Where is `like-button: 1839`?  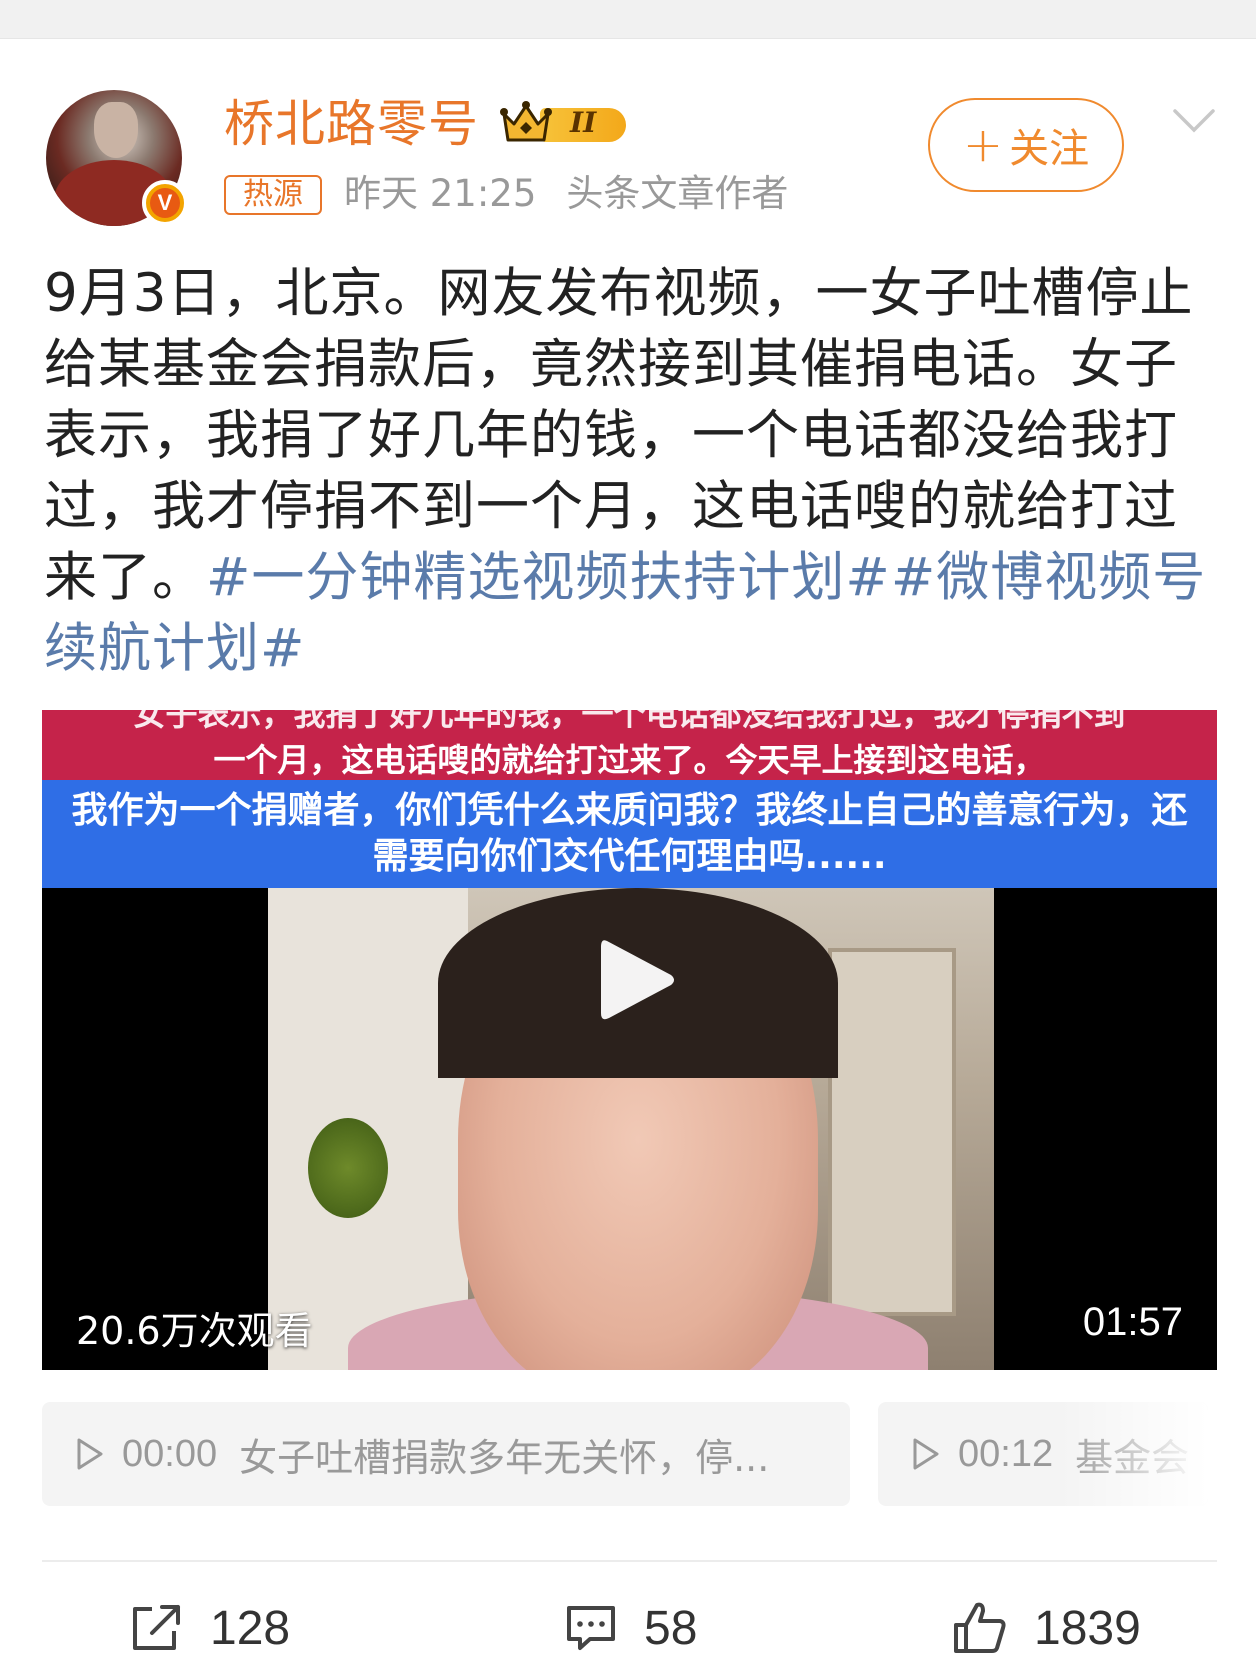 like-button: 1839 is located at coordinates (1046, 1628).